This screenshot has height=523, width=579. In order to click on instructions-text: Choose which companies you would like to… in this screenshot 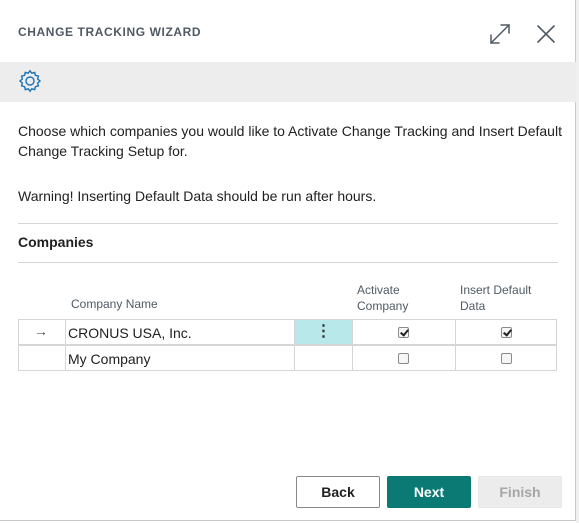, I will do `click(290, 141)`.